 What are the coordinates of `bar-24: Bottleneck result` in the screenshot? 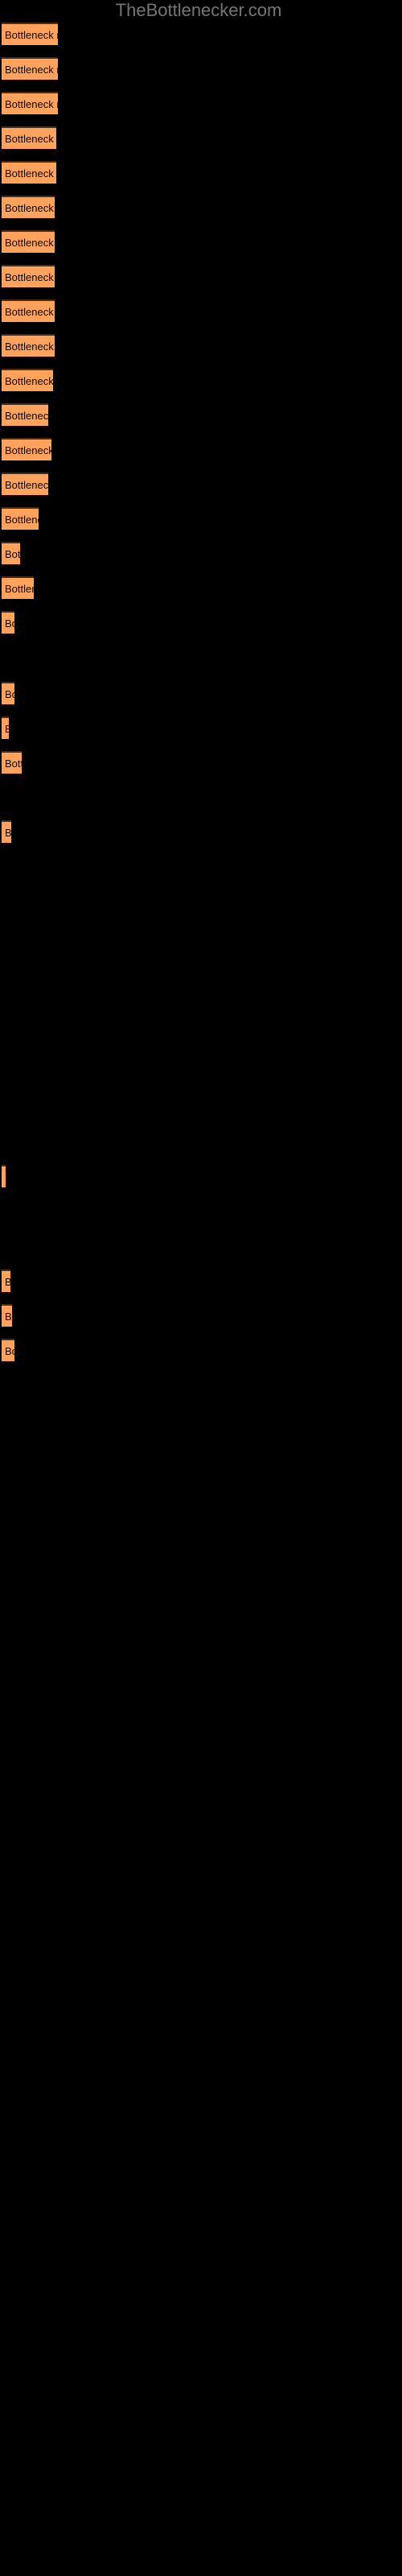 It's located at (6, 1280).